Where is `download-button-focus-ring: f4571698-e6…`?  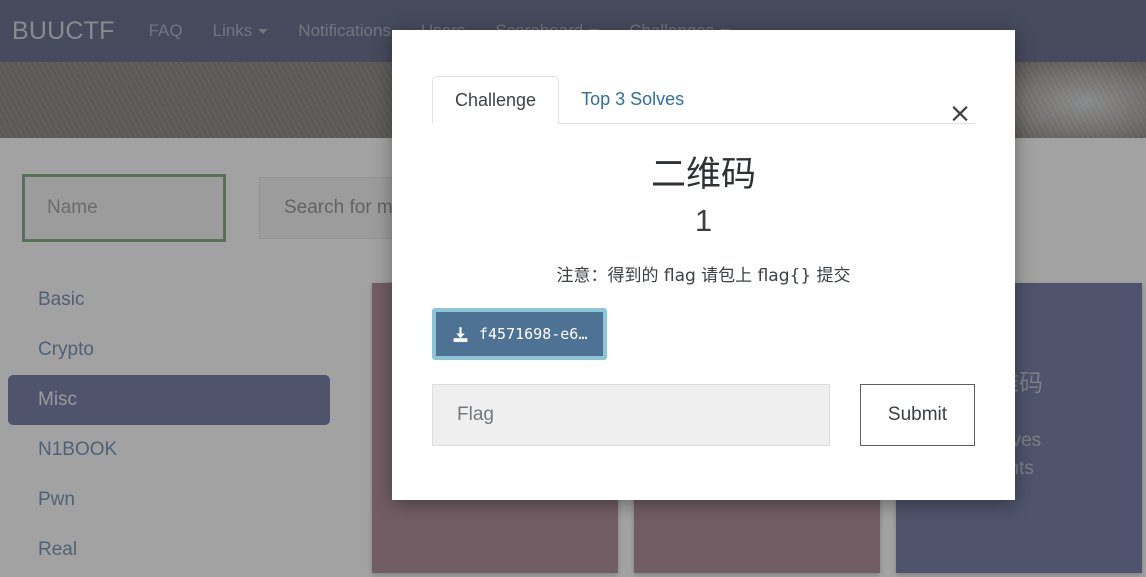 download-button-focus-ring: f4571698-e6… is located at coordinates (520, 334).